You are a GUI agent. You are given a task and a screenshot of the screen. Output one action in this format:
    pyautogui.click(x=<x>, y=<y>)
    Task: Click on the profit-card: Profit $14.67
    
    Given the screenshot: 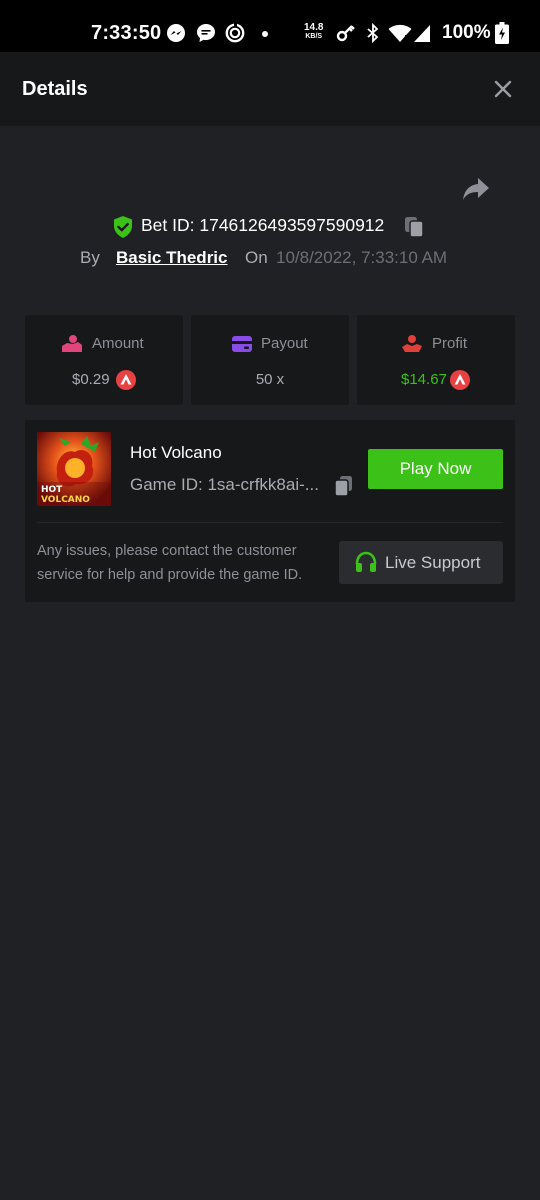 What is the action you would take?
    pyautogui.click(x=436, y=360)
    